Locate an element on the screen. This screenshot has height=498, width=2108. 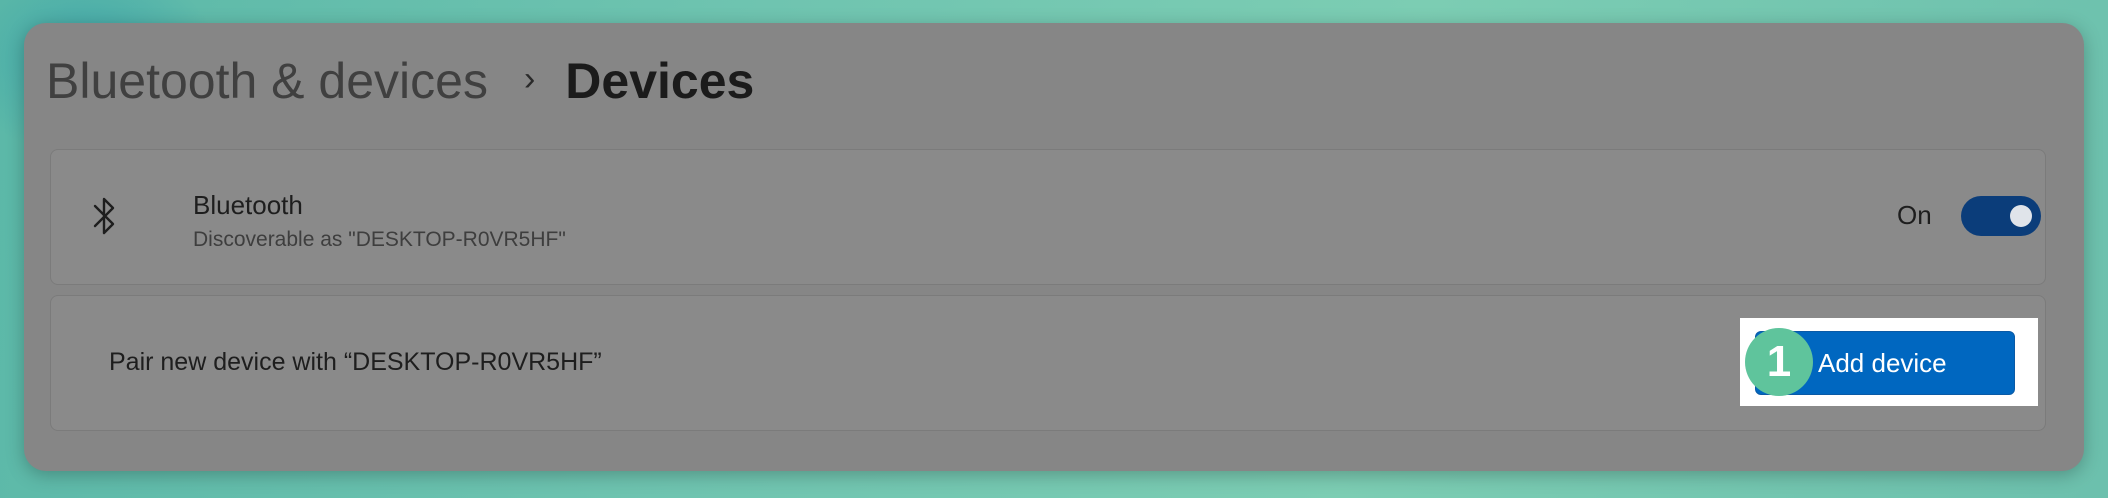
bluetooth-icon is located at coordinates (104, 216).